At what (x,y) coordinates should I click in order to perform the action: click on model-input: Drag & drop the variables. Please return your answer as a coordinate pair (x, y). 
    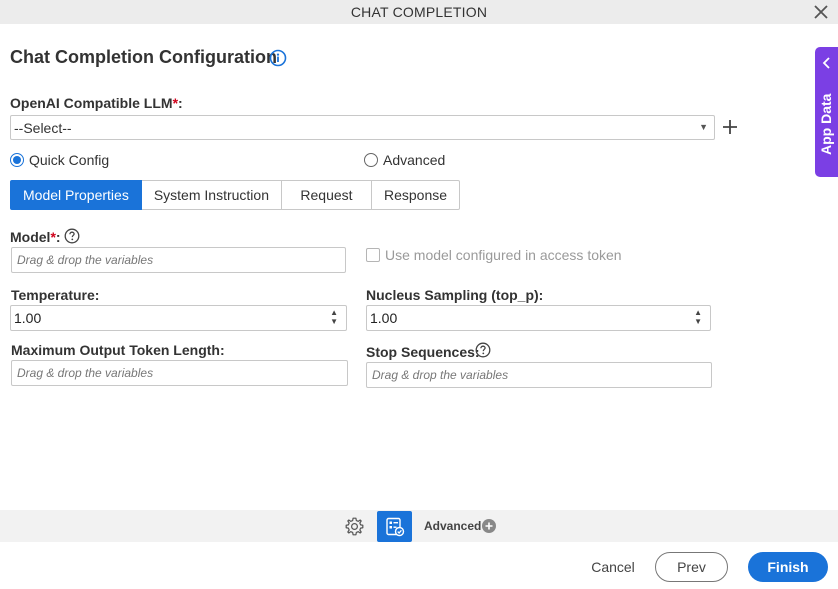
    Looking at the image, I should click on (178, 260).